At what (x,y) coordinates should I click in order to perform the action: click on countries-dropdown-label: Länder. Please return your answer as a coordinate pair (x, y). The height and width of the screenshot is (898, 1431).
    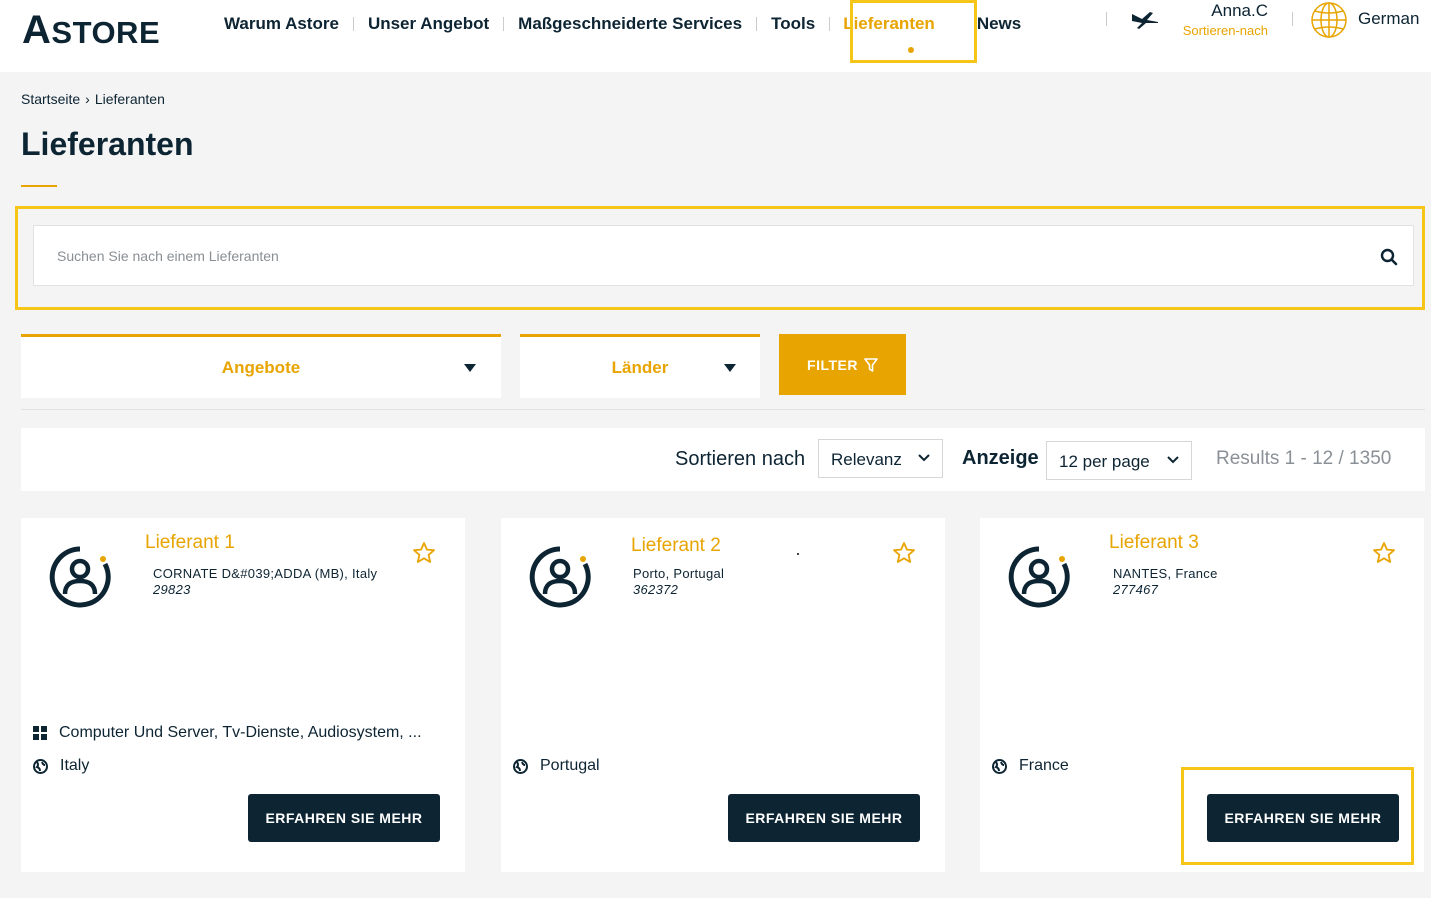
    Looking at the image, I should click on (640, 367).